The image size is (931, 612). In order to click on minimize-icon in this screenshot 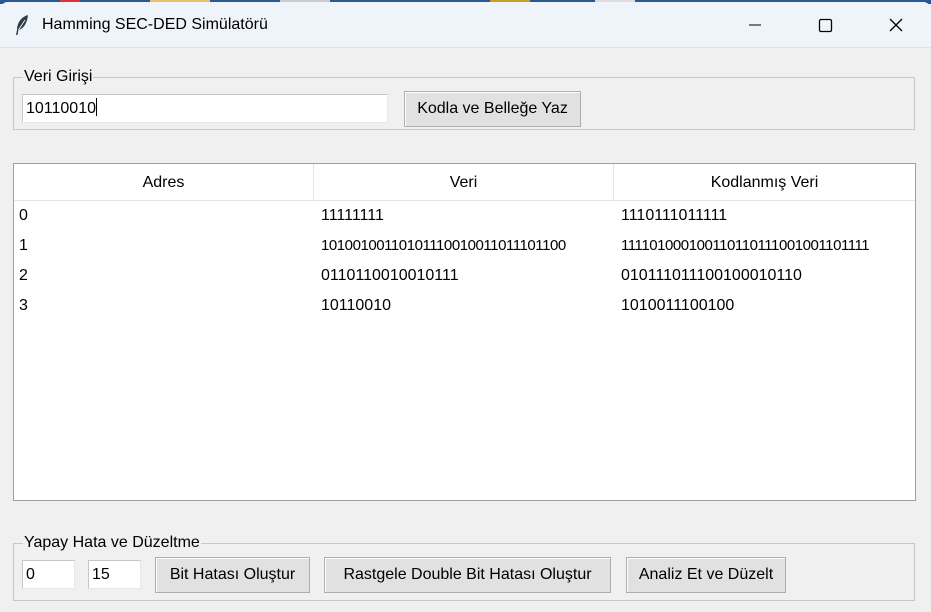, I will do `click(755, 25)`.